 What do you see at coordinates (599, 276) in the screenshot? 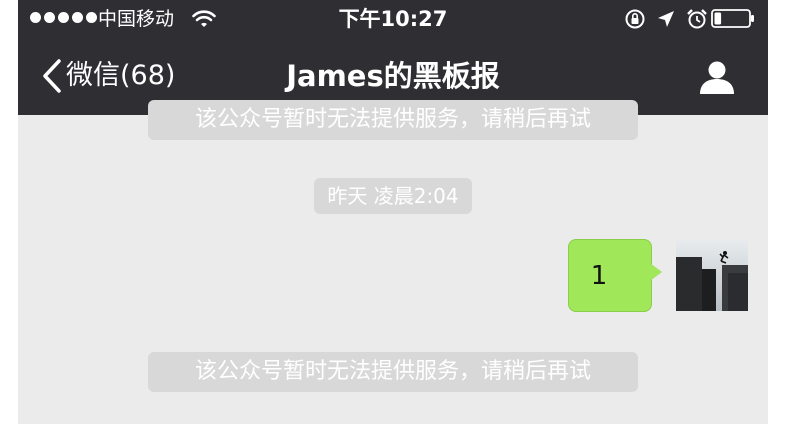
I see `message-text: 1` at bounding box center [599, 276].